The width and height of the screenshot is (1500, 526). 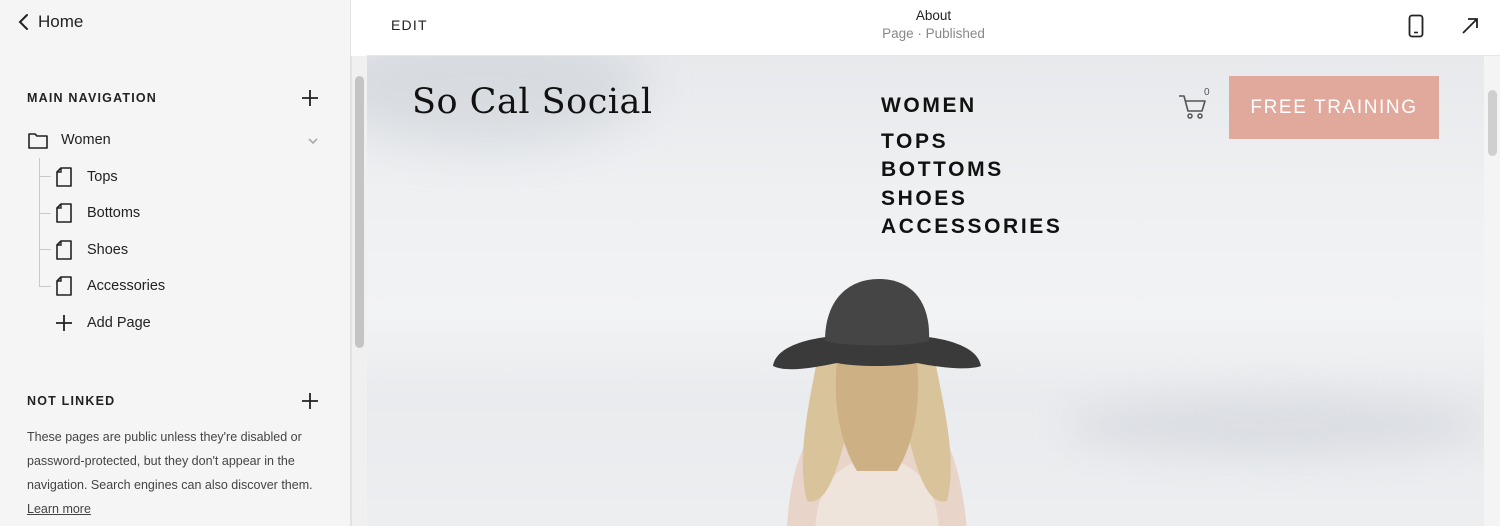 What do you see at coordinates (59, 509) in the screenshot?
I see `learn-more-link: Learn more` at bounding box center [59, 509].